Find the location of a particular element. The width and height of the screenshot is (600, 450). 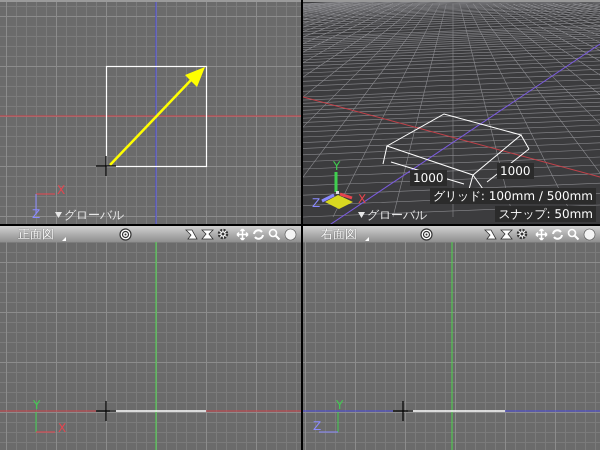

view-menu: 右面図 is located at coordinates (343, 234).